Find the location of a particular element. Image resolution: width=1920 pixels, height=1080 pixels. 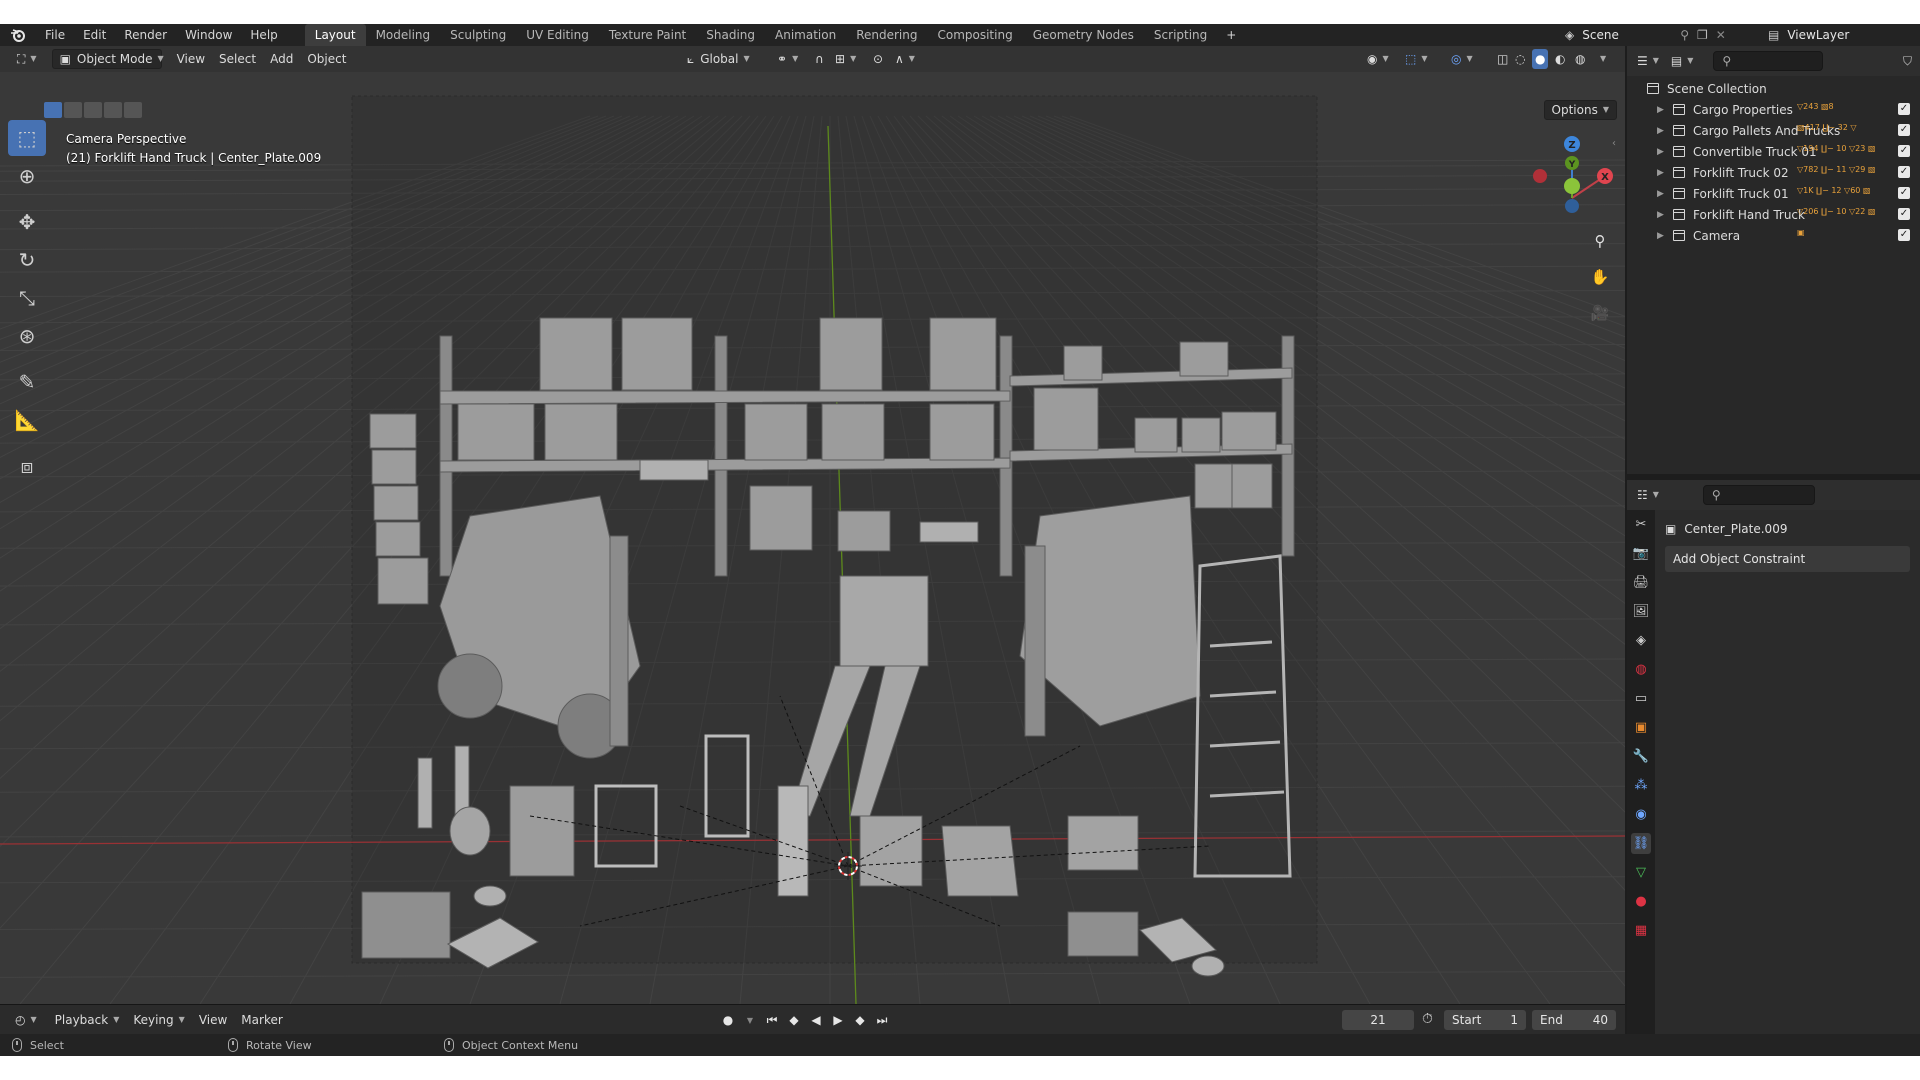

scene-selector: ◈ Scene ⚲ ❐ ✕ is located at coordinates (1645, 35).